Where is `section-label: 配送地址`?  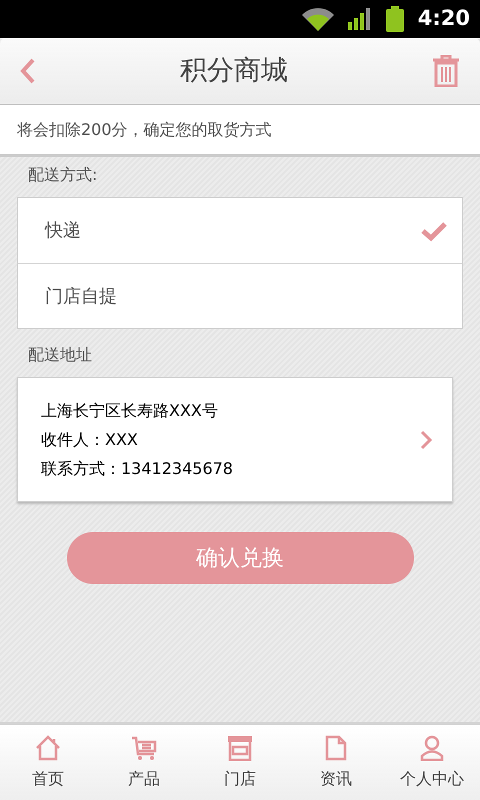
section-label: 配送地址 is located at coordinates (60, 355).